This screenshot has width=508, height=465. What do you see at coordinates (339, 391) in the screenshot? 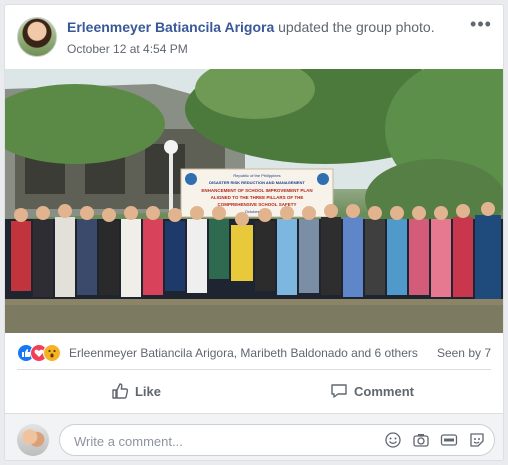
I see `comment-icon` at bounding box center [339, 391].